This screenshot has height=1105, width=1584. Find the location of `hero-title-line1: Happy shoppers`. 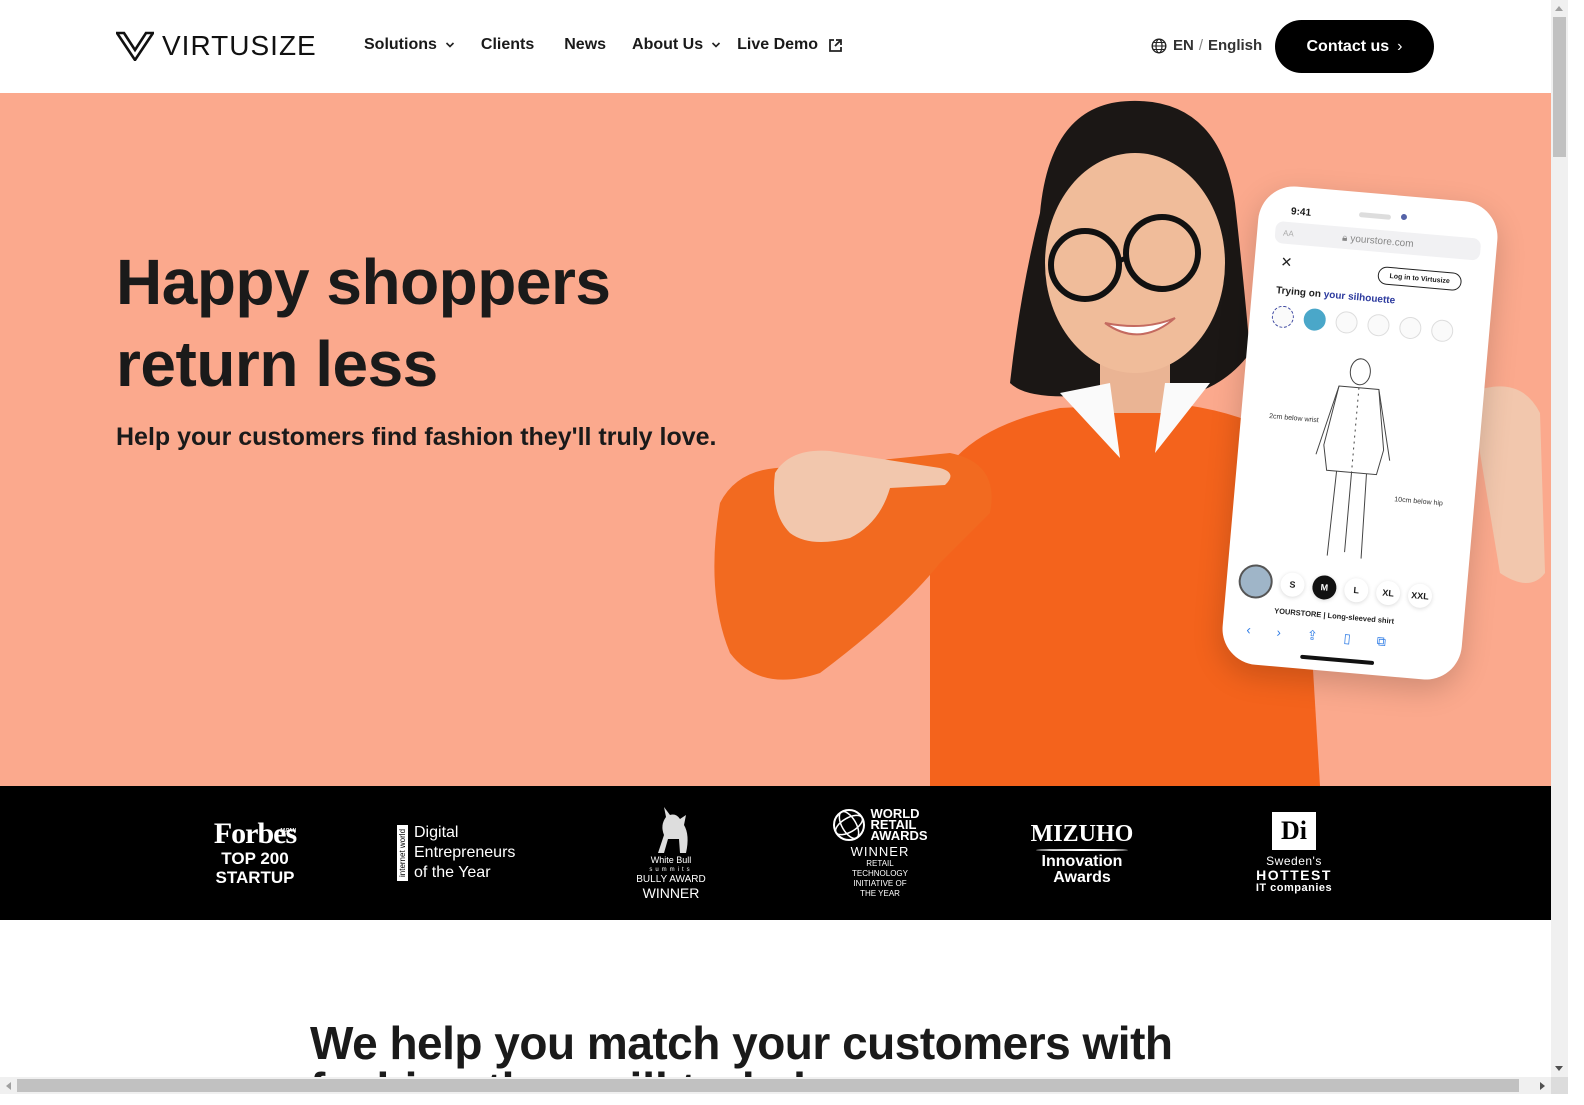

hero-title-line1: Happy shoppers is located at coordinates (363, 282).